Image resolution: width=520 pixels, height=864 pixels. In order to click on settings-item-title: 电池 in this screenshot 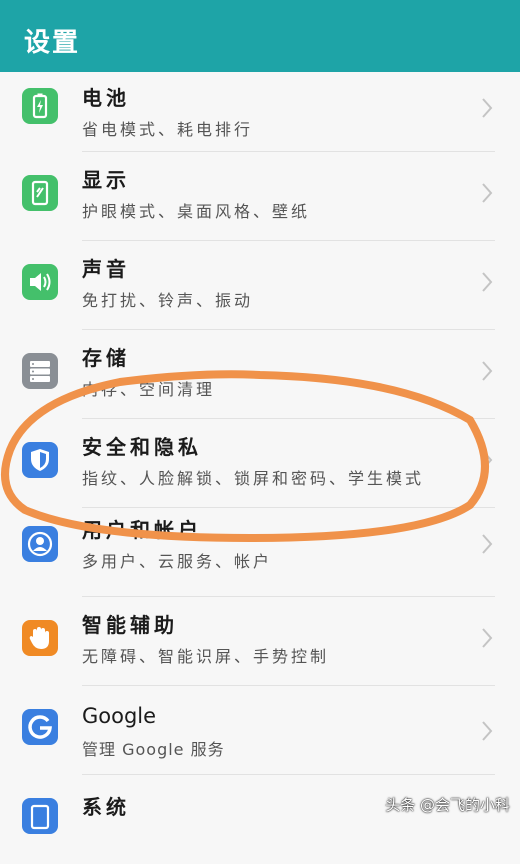, I will do `click(106, 98)`.